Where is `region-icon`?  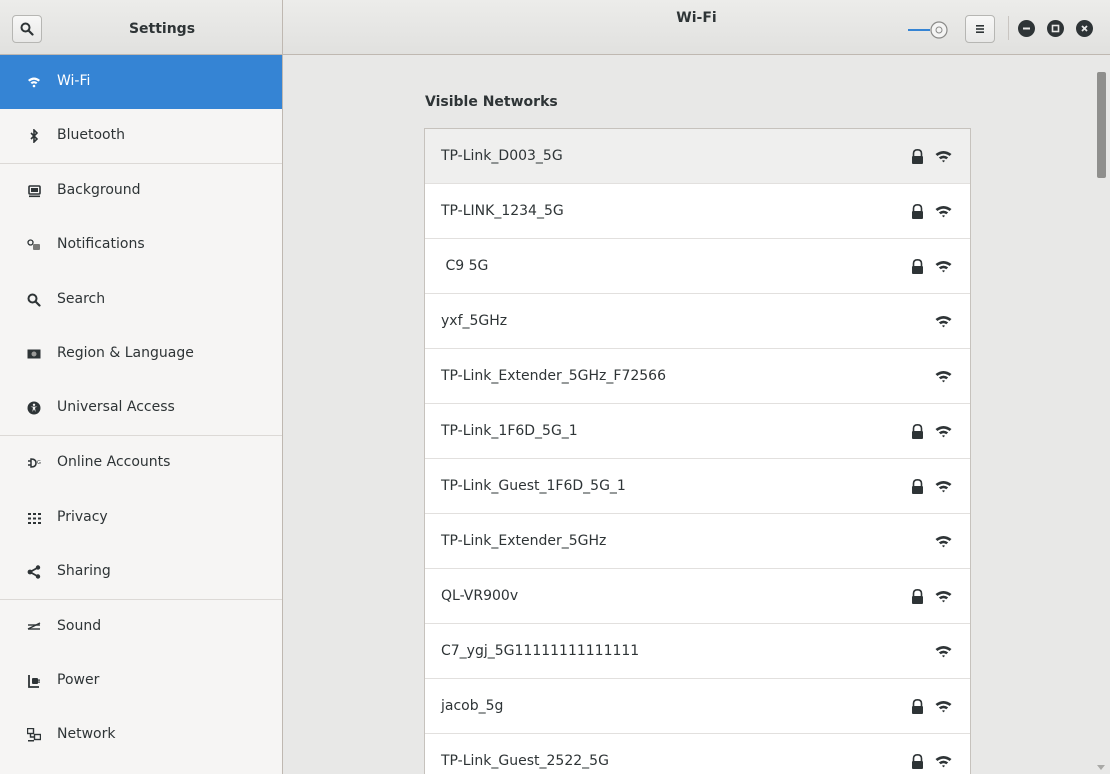
region-icon is located at coordinates (34, 354).